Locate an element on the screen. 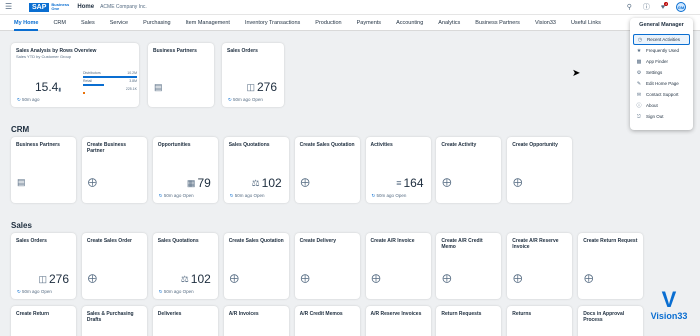 Image resolution: width=700 pixels, height=336 pixels. bar-fill is located at coordinates (110, 77).